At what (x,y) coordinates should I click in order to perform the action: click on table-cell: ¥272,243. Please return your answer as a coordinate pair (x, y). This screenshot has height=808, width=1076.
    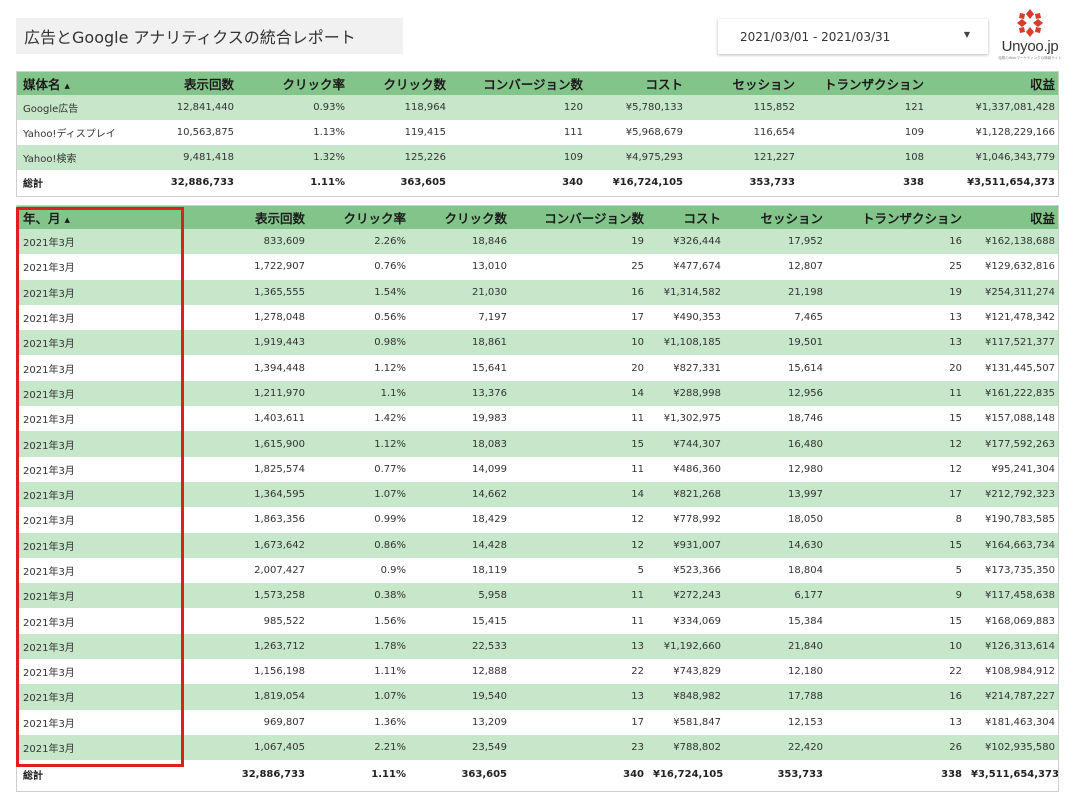
    Looking at the image, I should click on (685, 596).